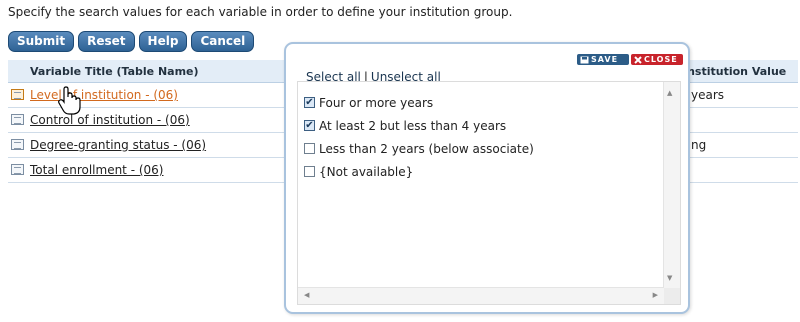 The width and height of the screenshot is (800, 322). Describe the element at coordinates (309, 171) in the screenshot. I see `checkbox-not-available` at that location.